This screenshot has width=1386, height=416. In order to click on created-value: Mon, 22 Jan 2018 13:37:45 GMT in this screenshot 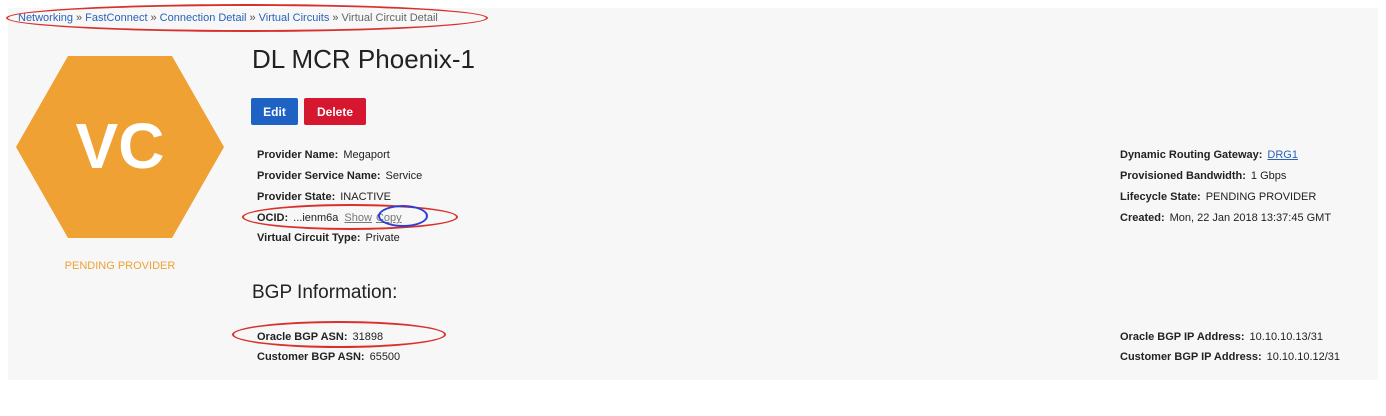, I will do `click(1250, 218)`.